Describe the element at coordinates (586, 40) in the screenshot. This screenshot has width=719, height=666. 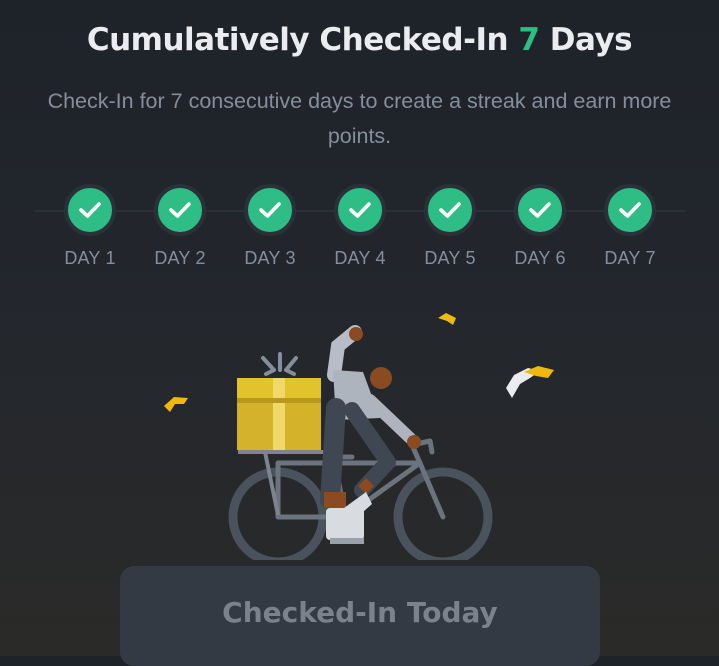
I see `title-suffix: Days` at that location.